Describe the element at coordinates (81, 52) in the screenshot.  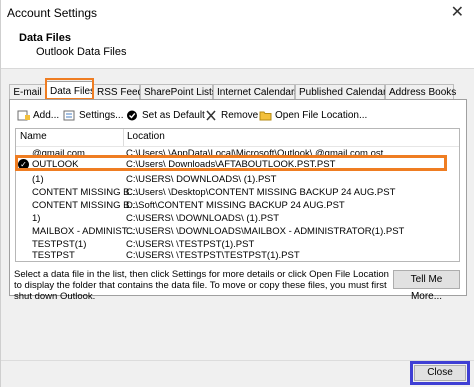
I see `header-subtitle: Outlook Data Files` at that location.